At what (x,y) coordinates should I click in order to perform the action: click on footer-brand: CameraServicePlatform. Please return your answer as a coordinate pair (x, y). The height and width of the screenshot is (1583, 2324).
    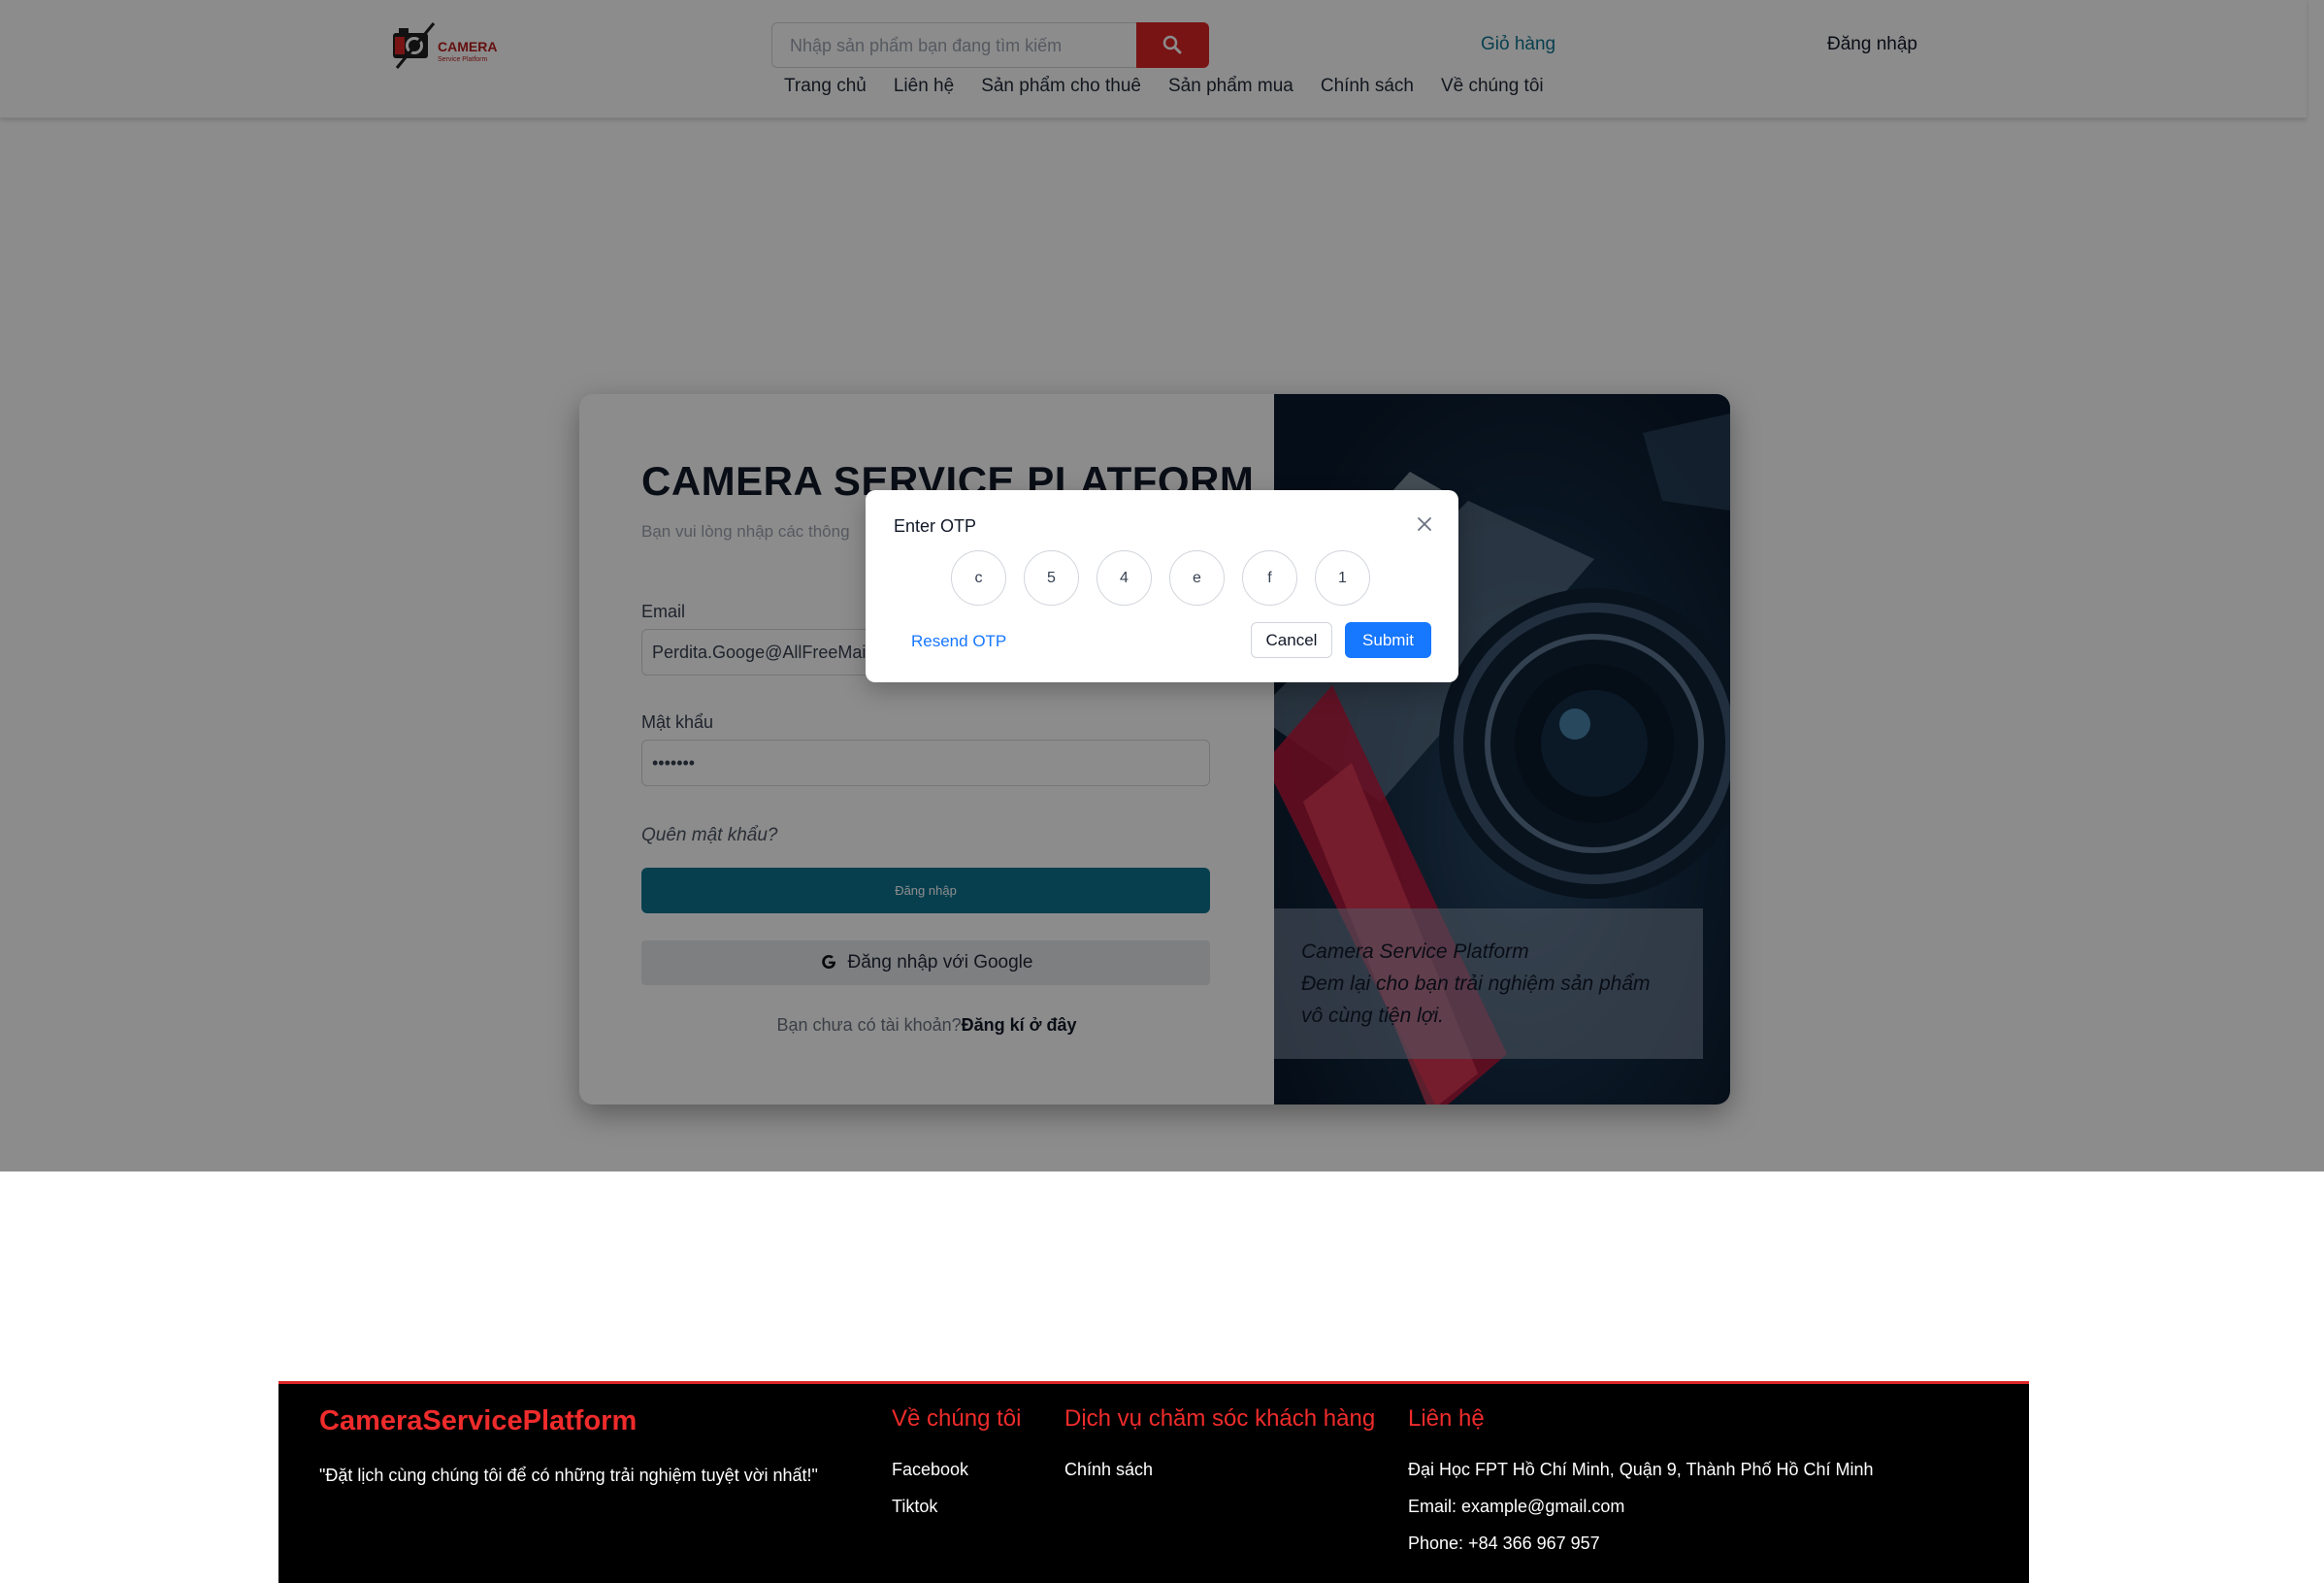
    Looking at the image, I should click on (479, 1421).